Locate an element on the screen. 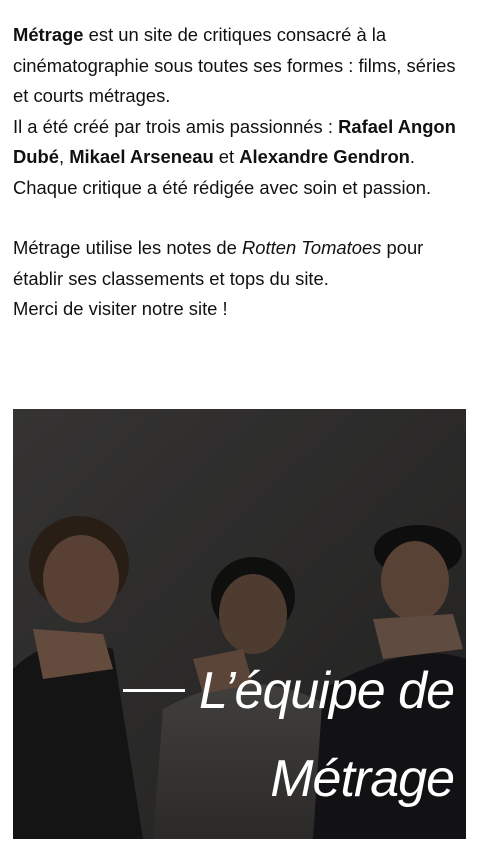 The image size is (477, 858). photo-caption: L’équipe de Métrage is located at coordinates (288, 735).